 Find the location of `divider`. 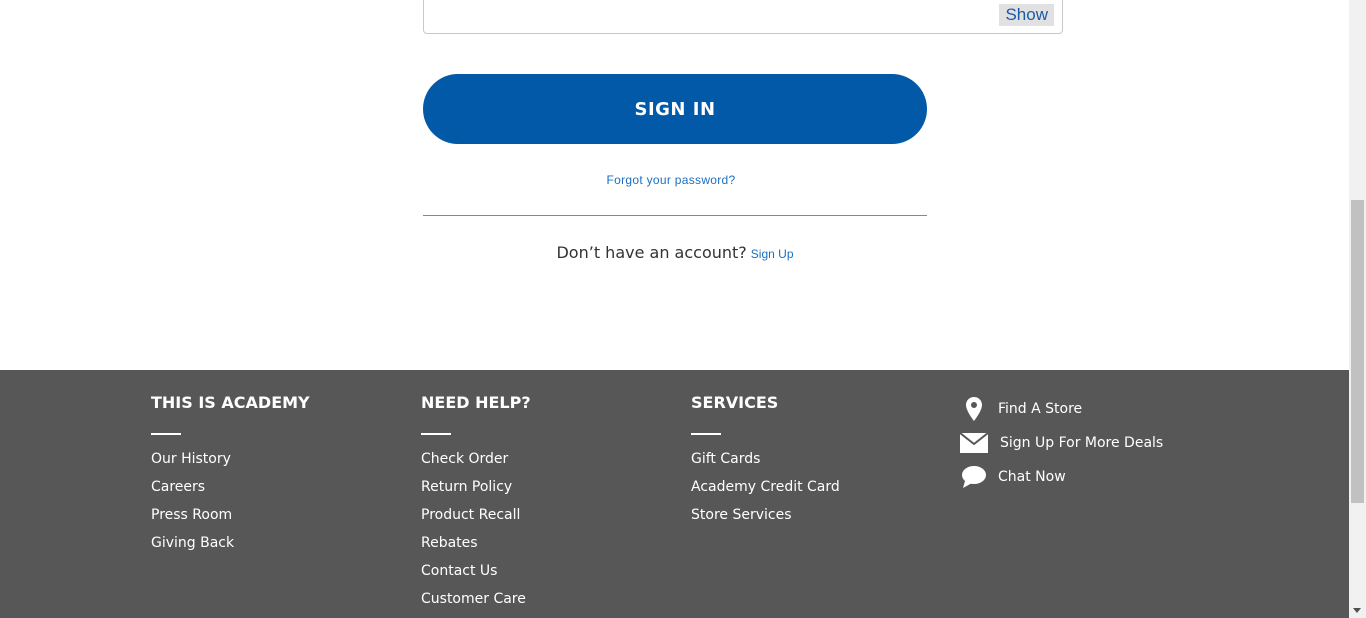

divider is located at coordinates (675, 215).